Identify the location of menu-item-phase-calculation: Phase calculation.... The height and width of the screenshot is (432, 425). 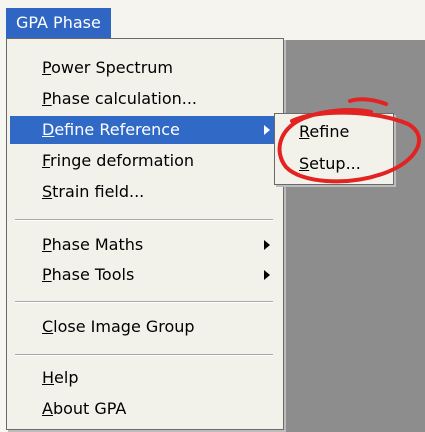
(145, 99).